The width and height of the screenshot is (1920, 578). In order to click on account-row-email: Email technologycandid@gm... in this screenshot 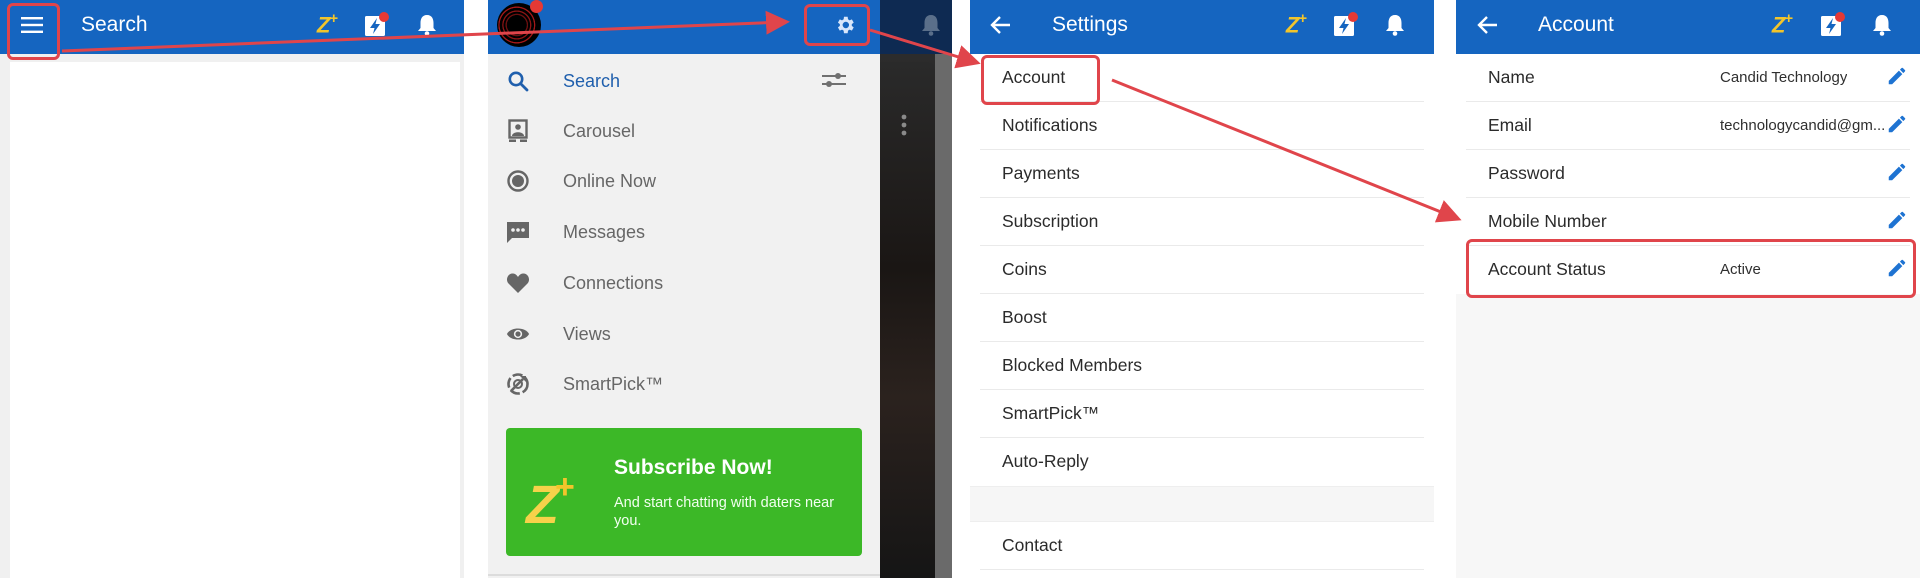, I will do `click(1688, 126)`.